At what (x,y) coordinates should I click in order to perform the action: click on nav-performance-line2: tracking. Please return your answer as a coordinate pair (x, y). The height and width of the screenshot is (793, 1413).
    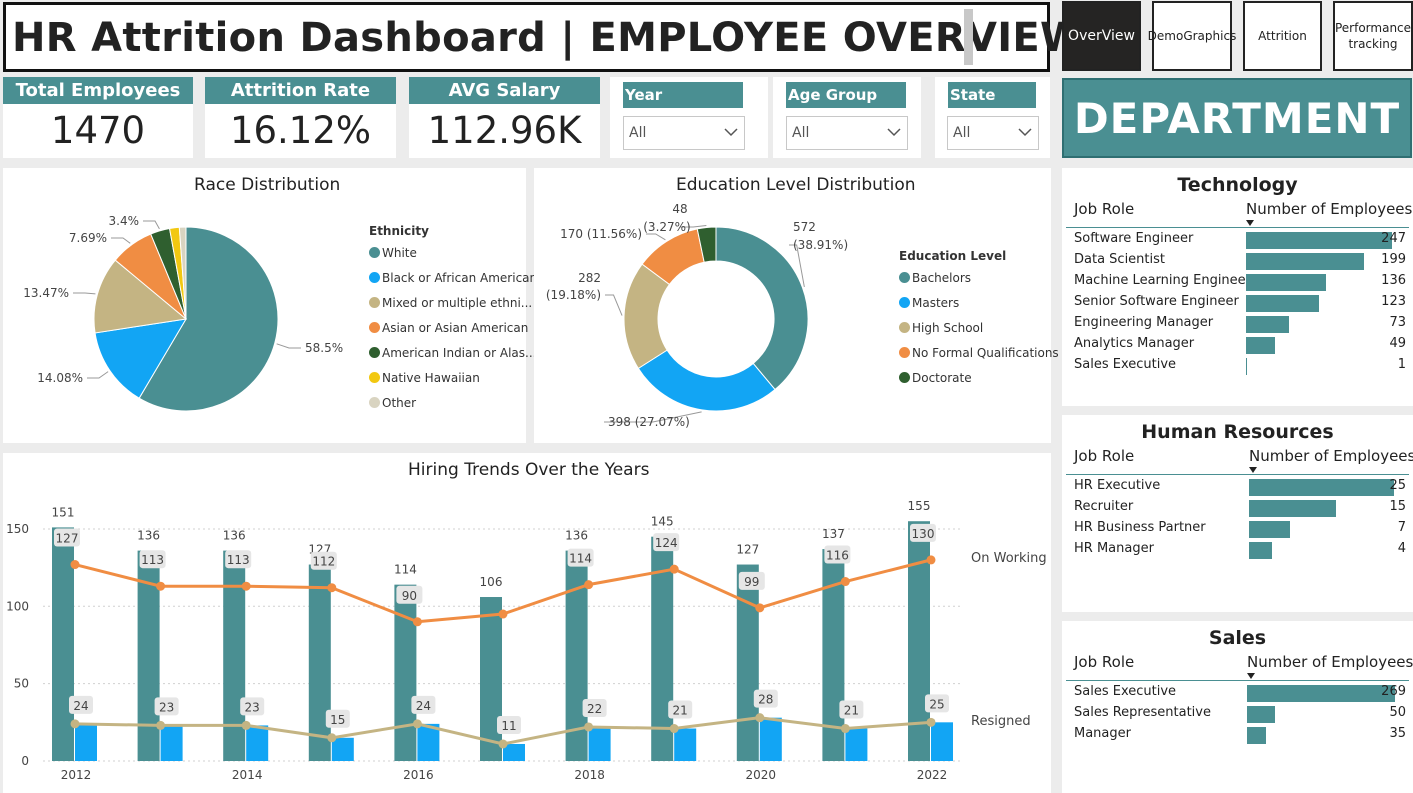
    Looking at the image, I should click on (1373, 44).